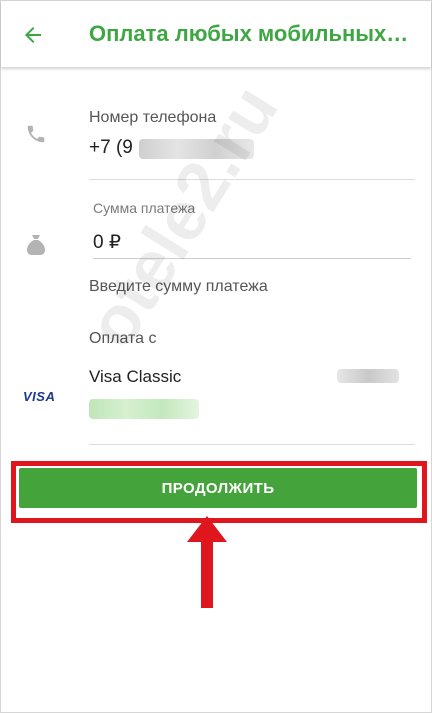 Image resolution: width=432 pixels, height=713 pixels. Describe the element at coordinates (36, 245) in the screenshot. I see `money-bag-icon` at that location.